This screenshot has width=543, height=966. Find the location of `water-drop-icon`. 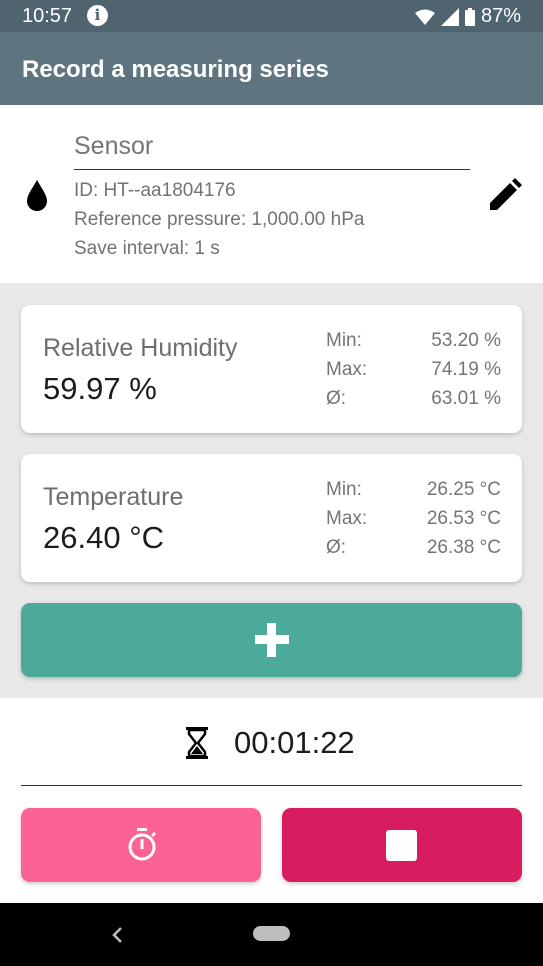

water-drop-icon is located at coordinates (37, 195).